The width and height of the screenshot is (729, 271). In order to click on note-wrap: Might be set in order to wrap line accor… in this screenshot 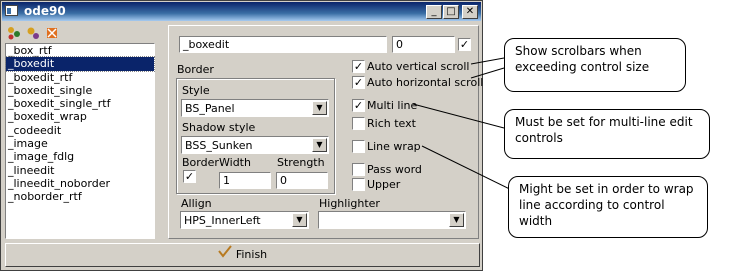, I will do `click(608, 207)`.